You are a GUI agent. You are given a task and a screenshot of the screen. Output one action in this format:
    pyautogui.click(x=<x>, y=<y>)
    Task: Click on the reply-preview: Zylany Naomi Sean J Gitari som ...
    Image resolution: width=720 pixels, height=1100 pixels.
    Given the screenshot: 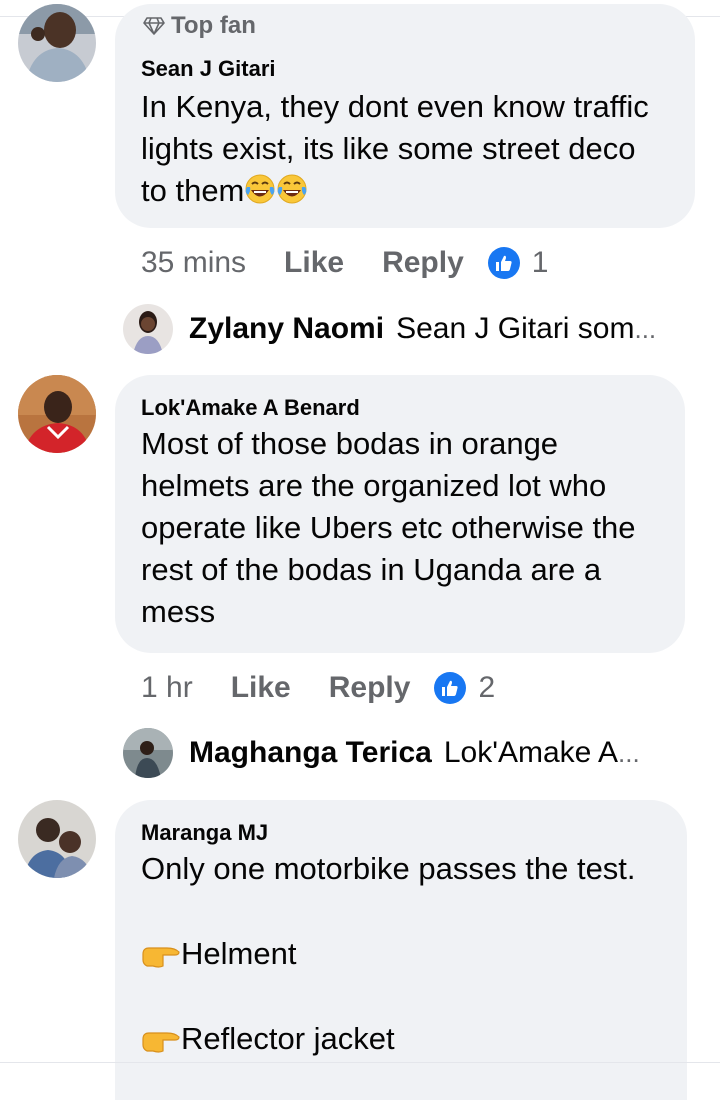 What is the action you would take?
    pyautogui.click(x=389, y=329)
    